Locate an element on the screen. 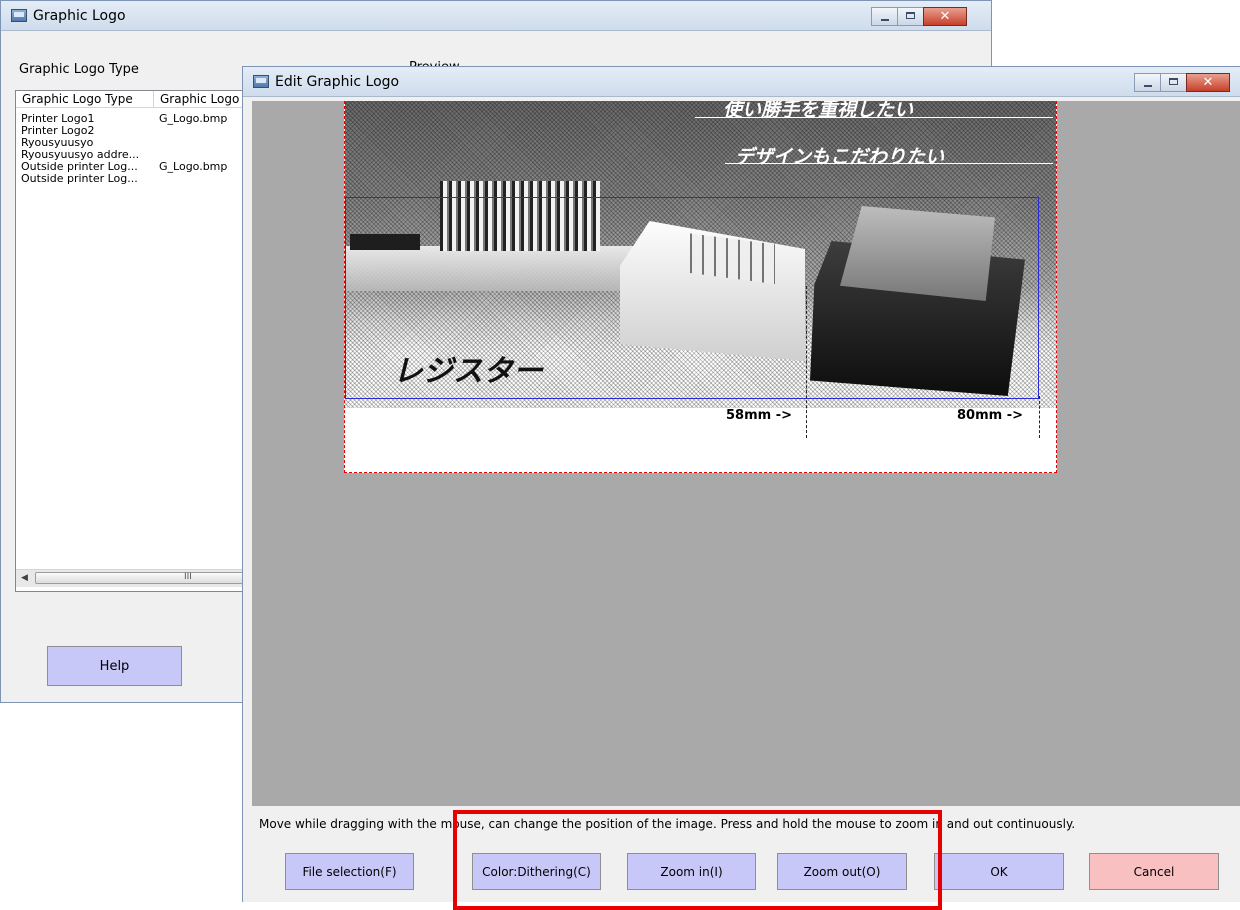 The image size is (1240, 910). zoom-in-button: Zoom in(I) is located at coordinates (691, 871).